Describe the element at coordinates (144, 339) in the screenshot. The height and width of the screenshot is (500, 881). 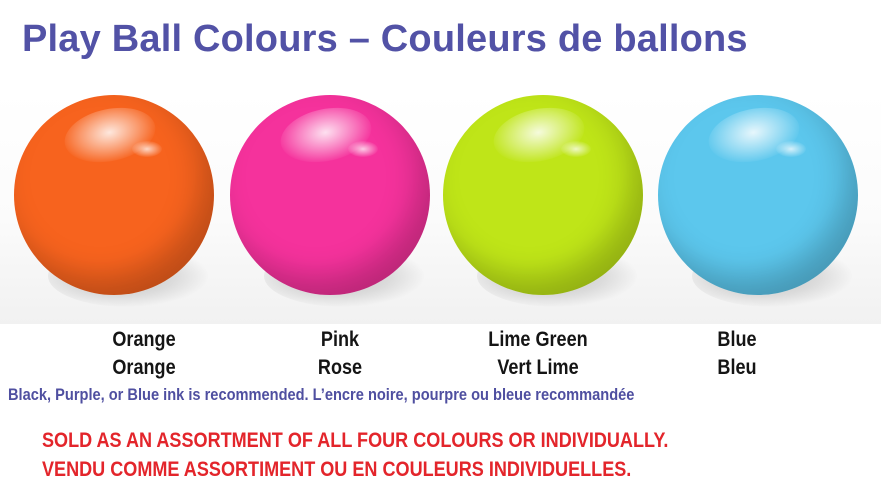
I see `label-english: Orange` at that location.